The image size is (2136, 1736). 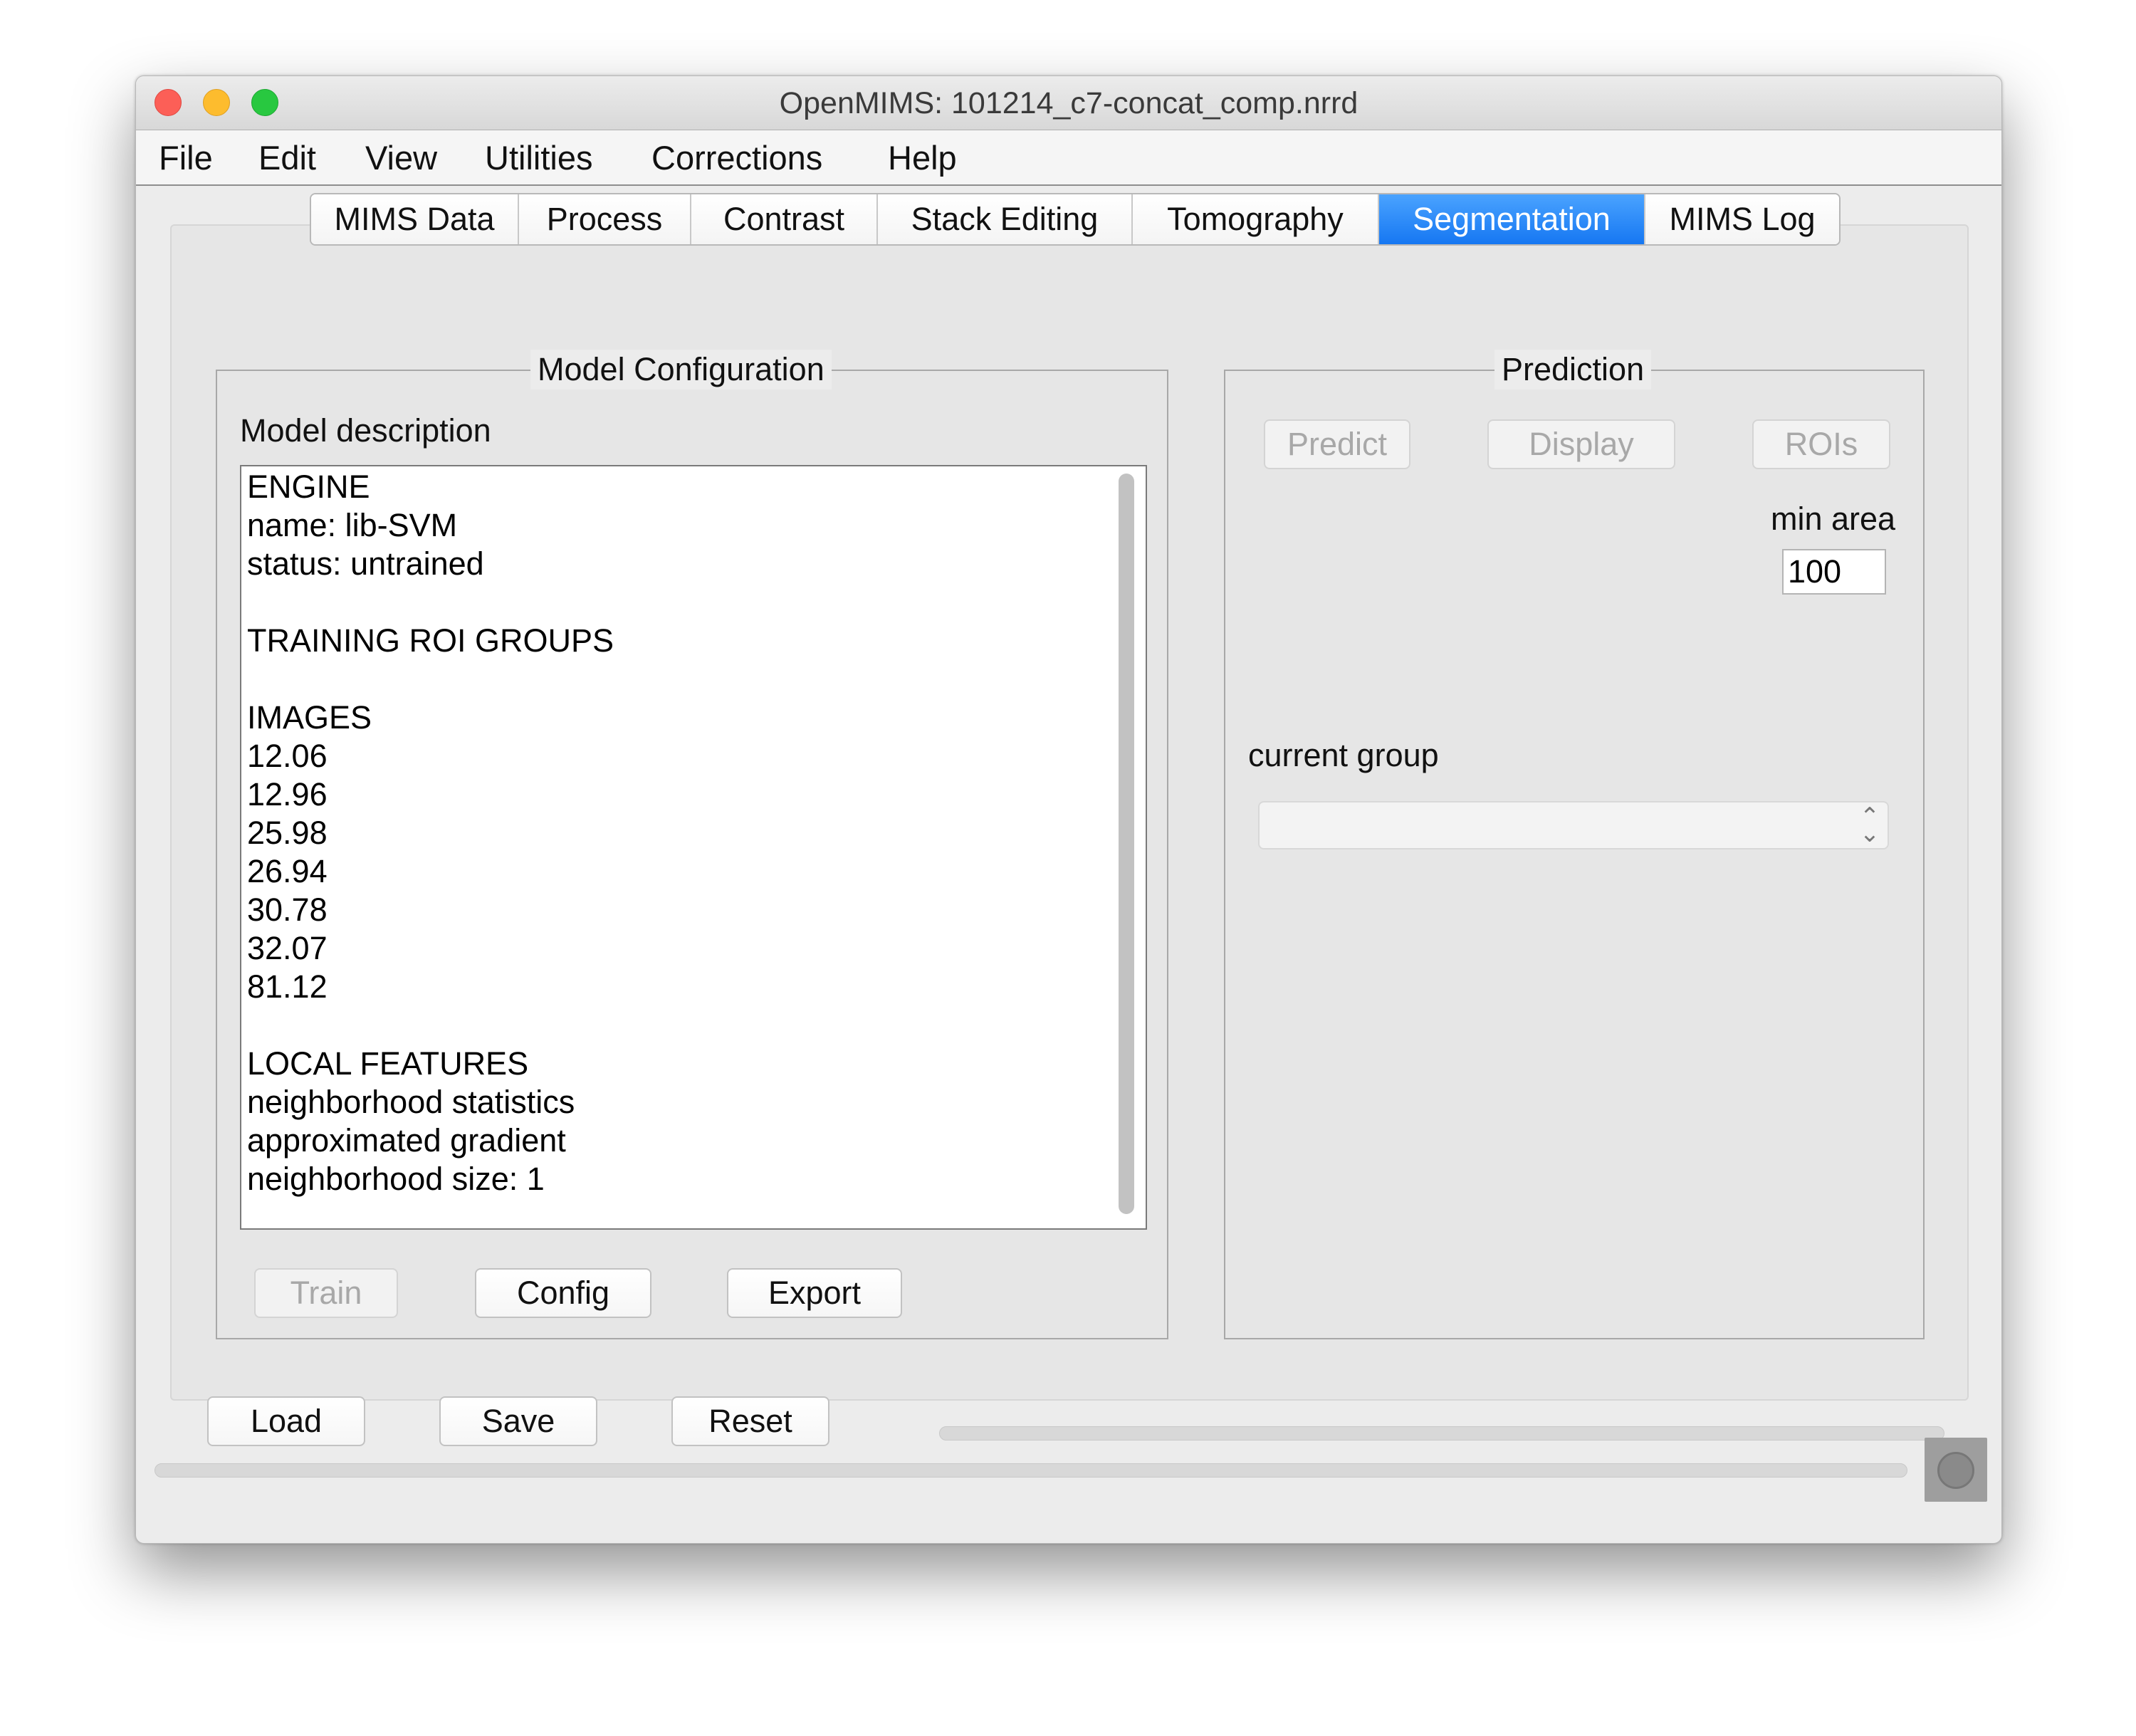 What do you see at coordinates (1441, 1433) in the screenshot?
I see `segmentation-progress-bar` at bounding box center [1441, 1433].